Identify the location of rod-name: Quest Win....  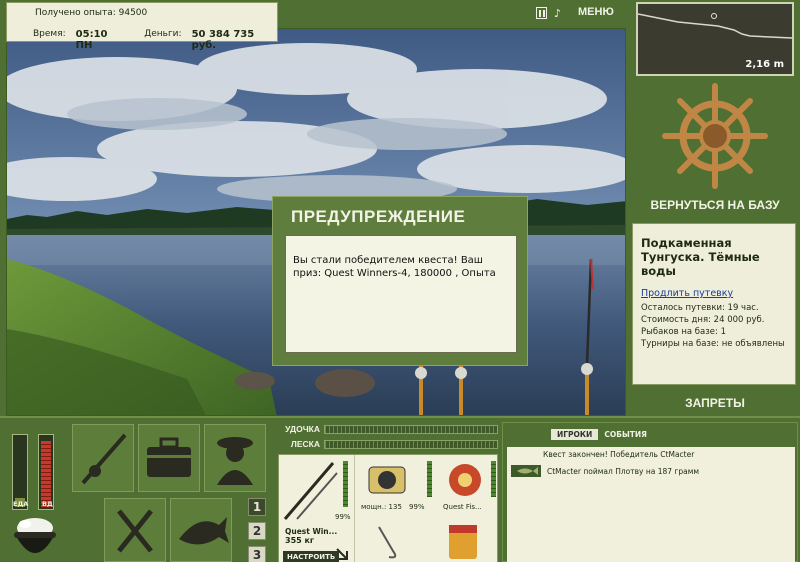
(311, 531).